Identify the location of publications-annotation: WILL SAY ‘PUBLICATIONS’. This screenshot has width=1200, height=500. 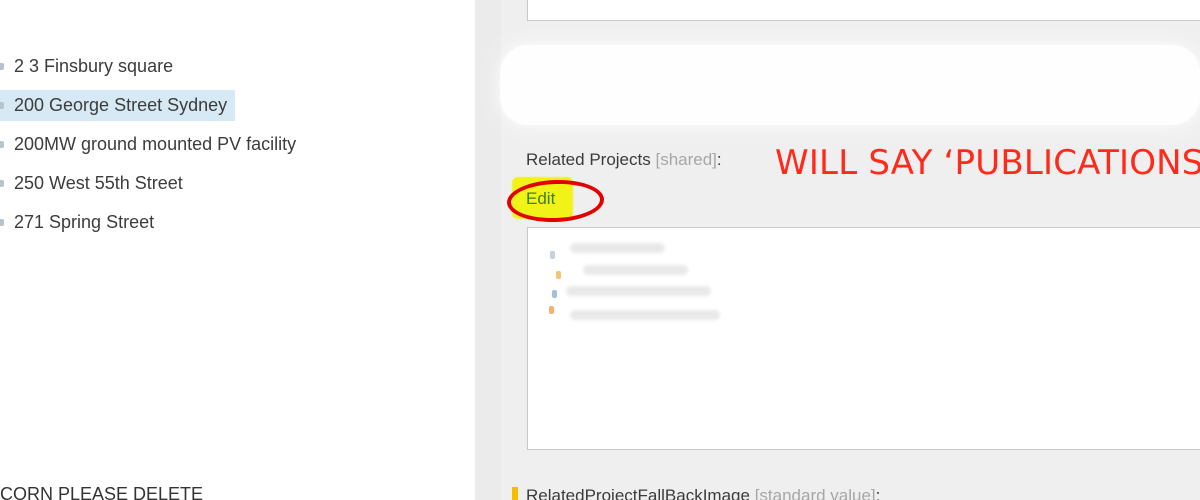
(987, 163).